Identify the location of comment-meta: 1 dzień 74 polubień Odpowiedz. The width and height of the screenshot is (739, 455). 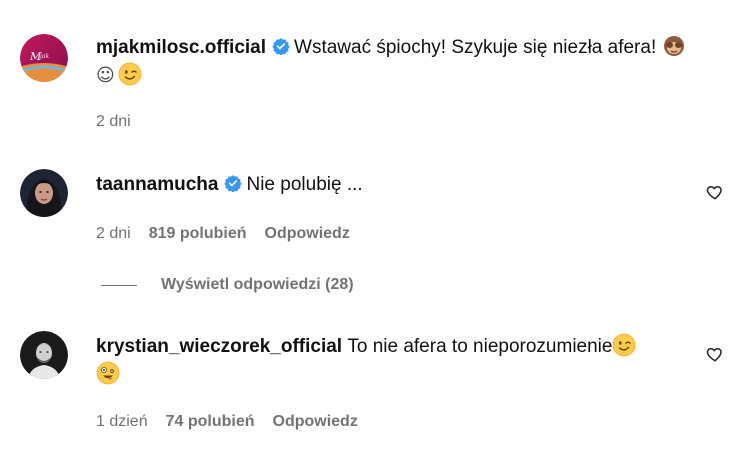
(227, 422).